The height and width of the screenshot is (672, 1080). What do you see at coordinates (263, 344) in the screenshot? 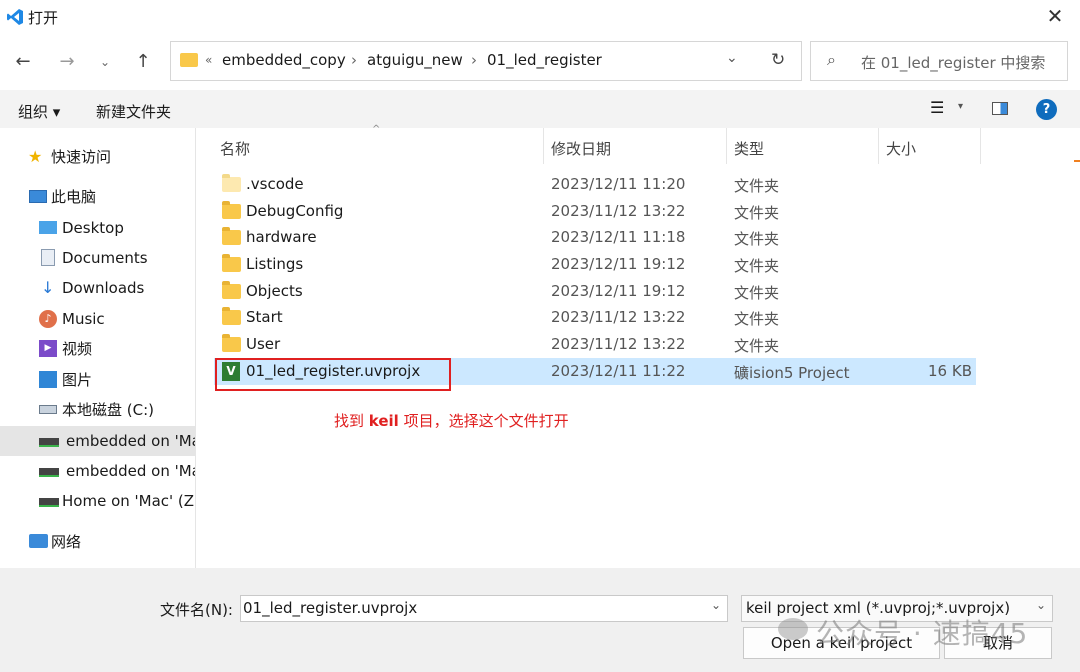
I see `file-name: User` at bounding box center [263, 344].